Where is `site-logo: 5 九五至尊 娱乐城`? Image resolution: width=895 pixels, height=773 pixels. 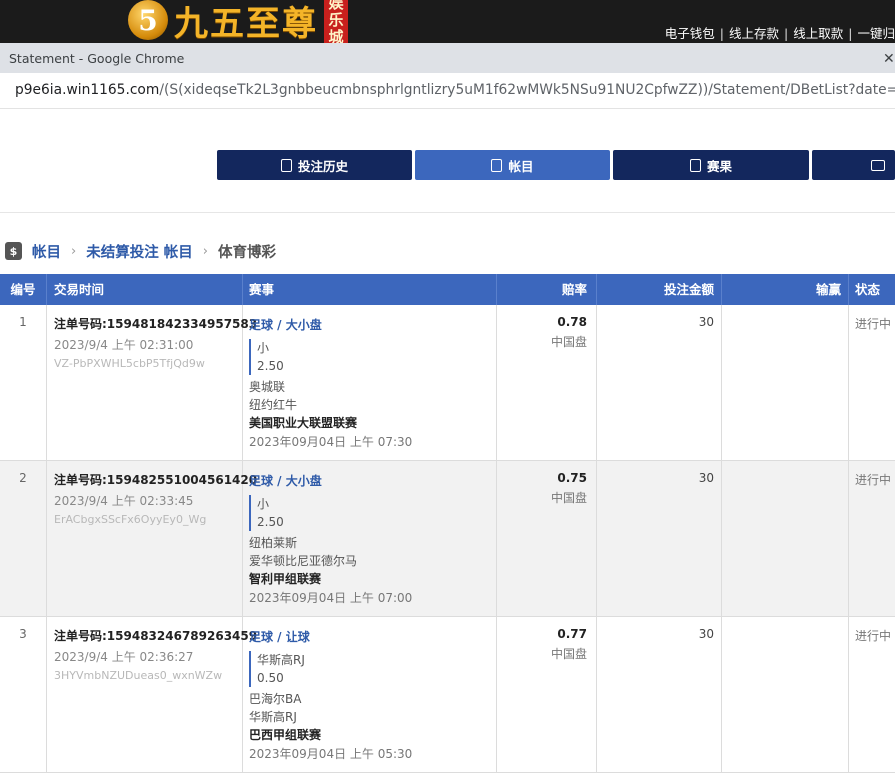 site-logo: 5 九五至尊 娱乐城 is located at coordinates (238, 21).